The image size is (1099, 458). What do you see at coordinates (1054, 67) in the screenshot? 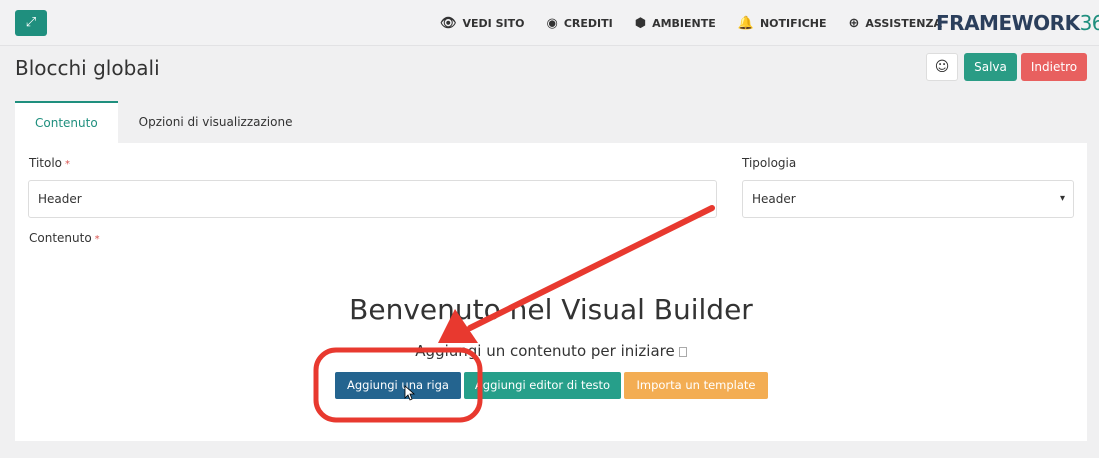
I see `back-button: Indietro` at bounding box center [1054, 67].